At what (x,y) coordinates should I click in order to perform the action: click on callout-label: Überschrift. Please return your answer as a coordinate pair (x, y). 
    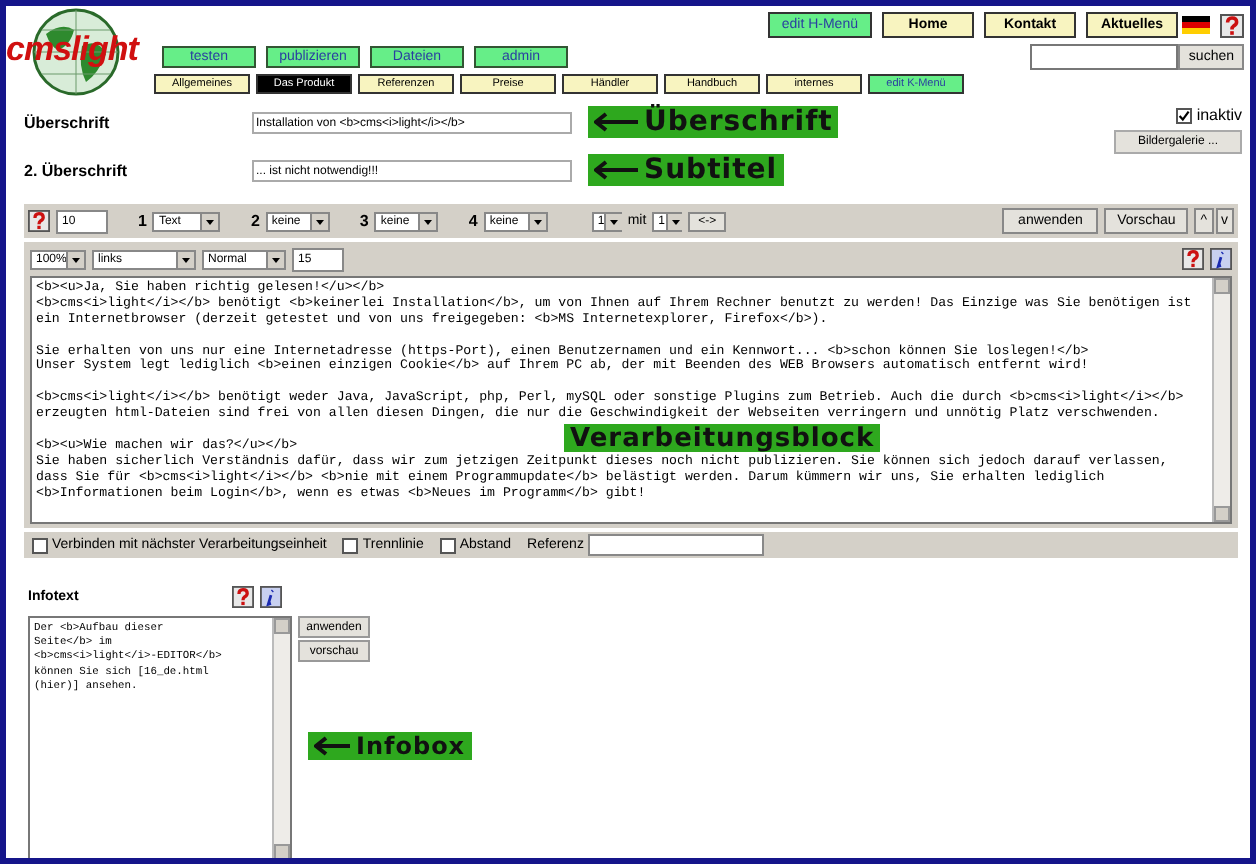
    Looking at the image, I should click on (713, 122).